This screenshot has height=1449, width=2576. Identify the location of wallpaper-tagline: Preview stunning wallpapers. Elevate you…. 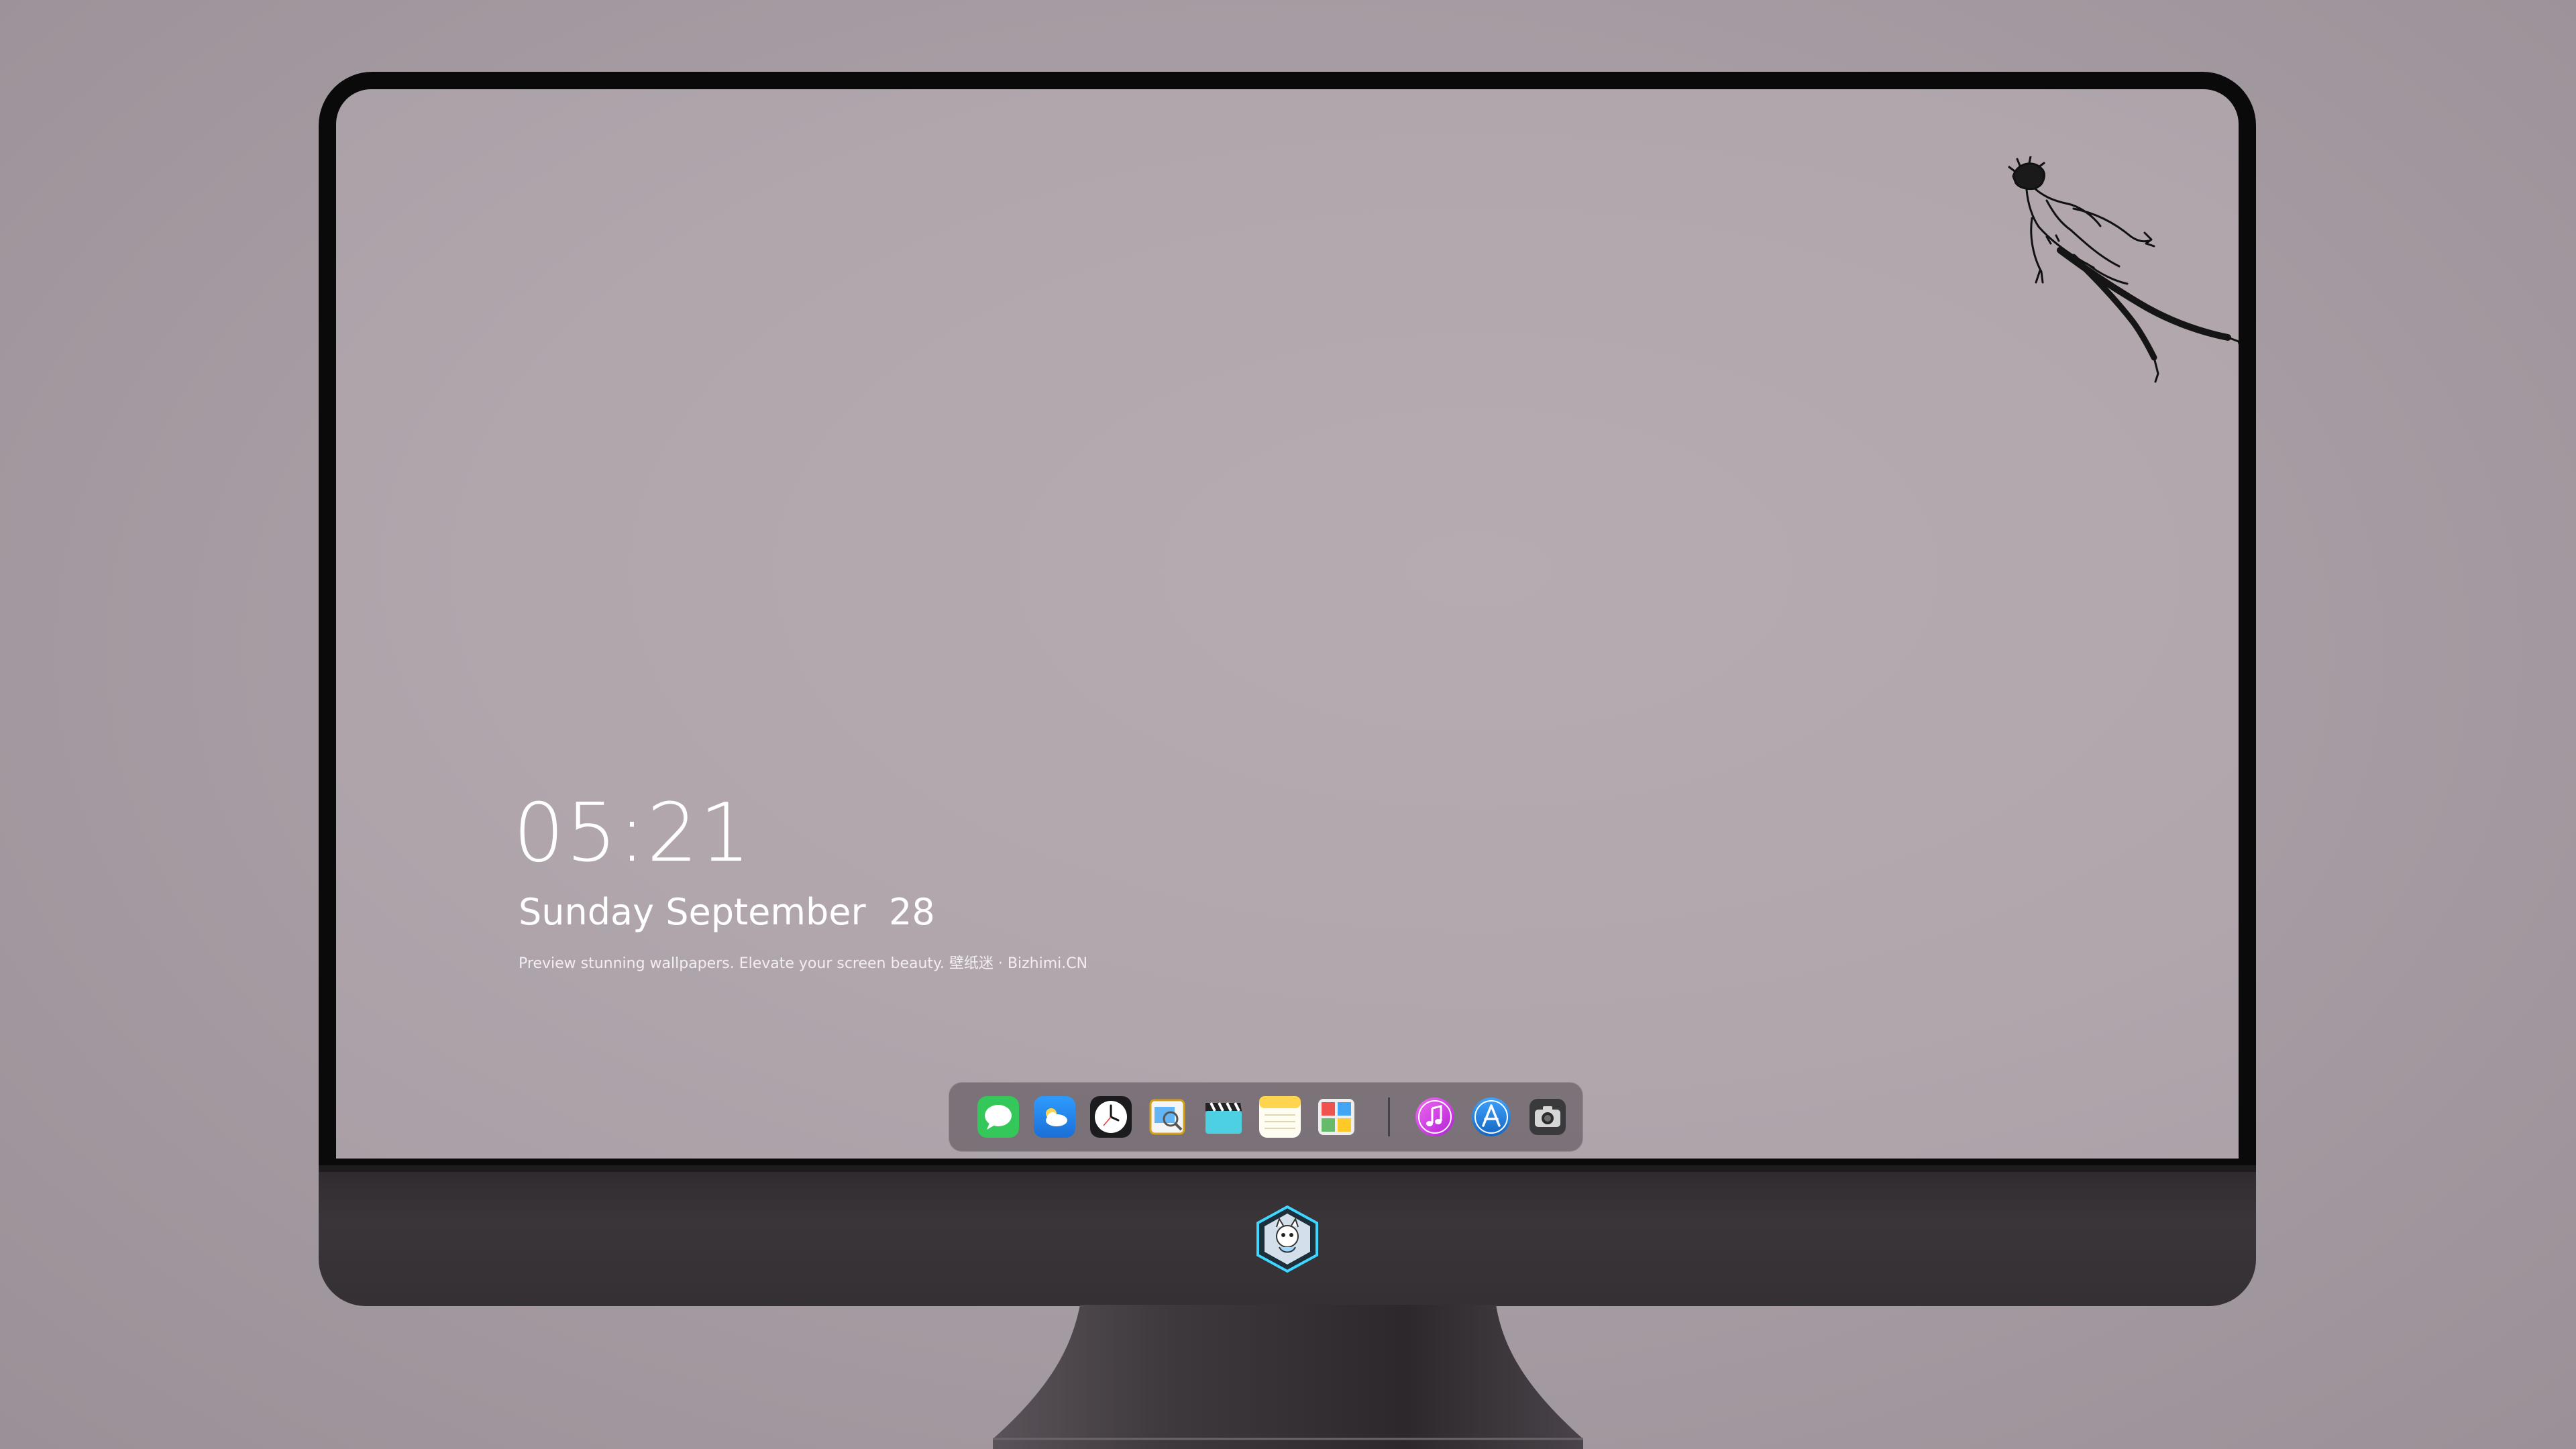
(803, 963).